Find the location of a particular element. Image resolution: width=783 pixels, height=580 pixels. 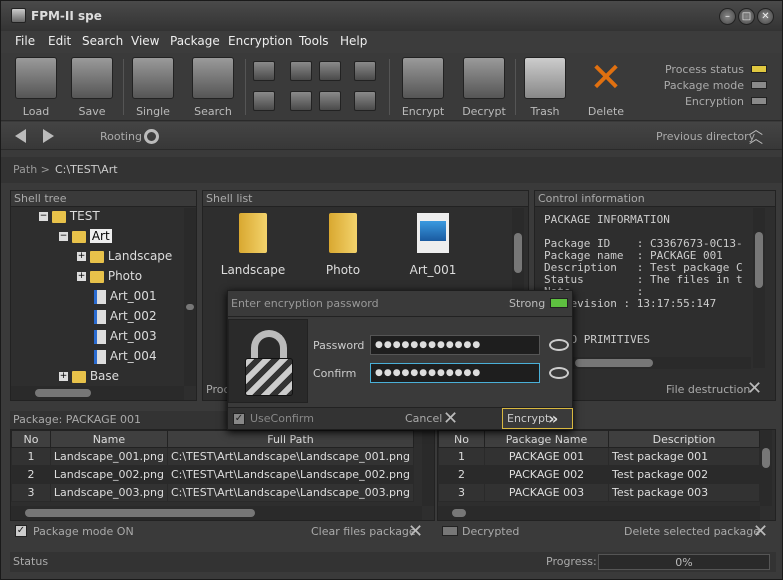

menu-tools: Tools is located at coordinates (314, 41).